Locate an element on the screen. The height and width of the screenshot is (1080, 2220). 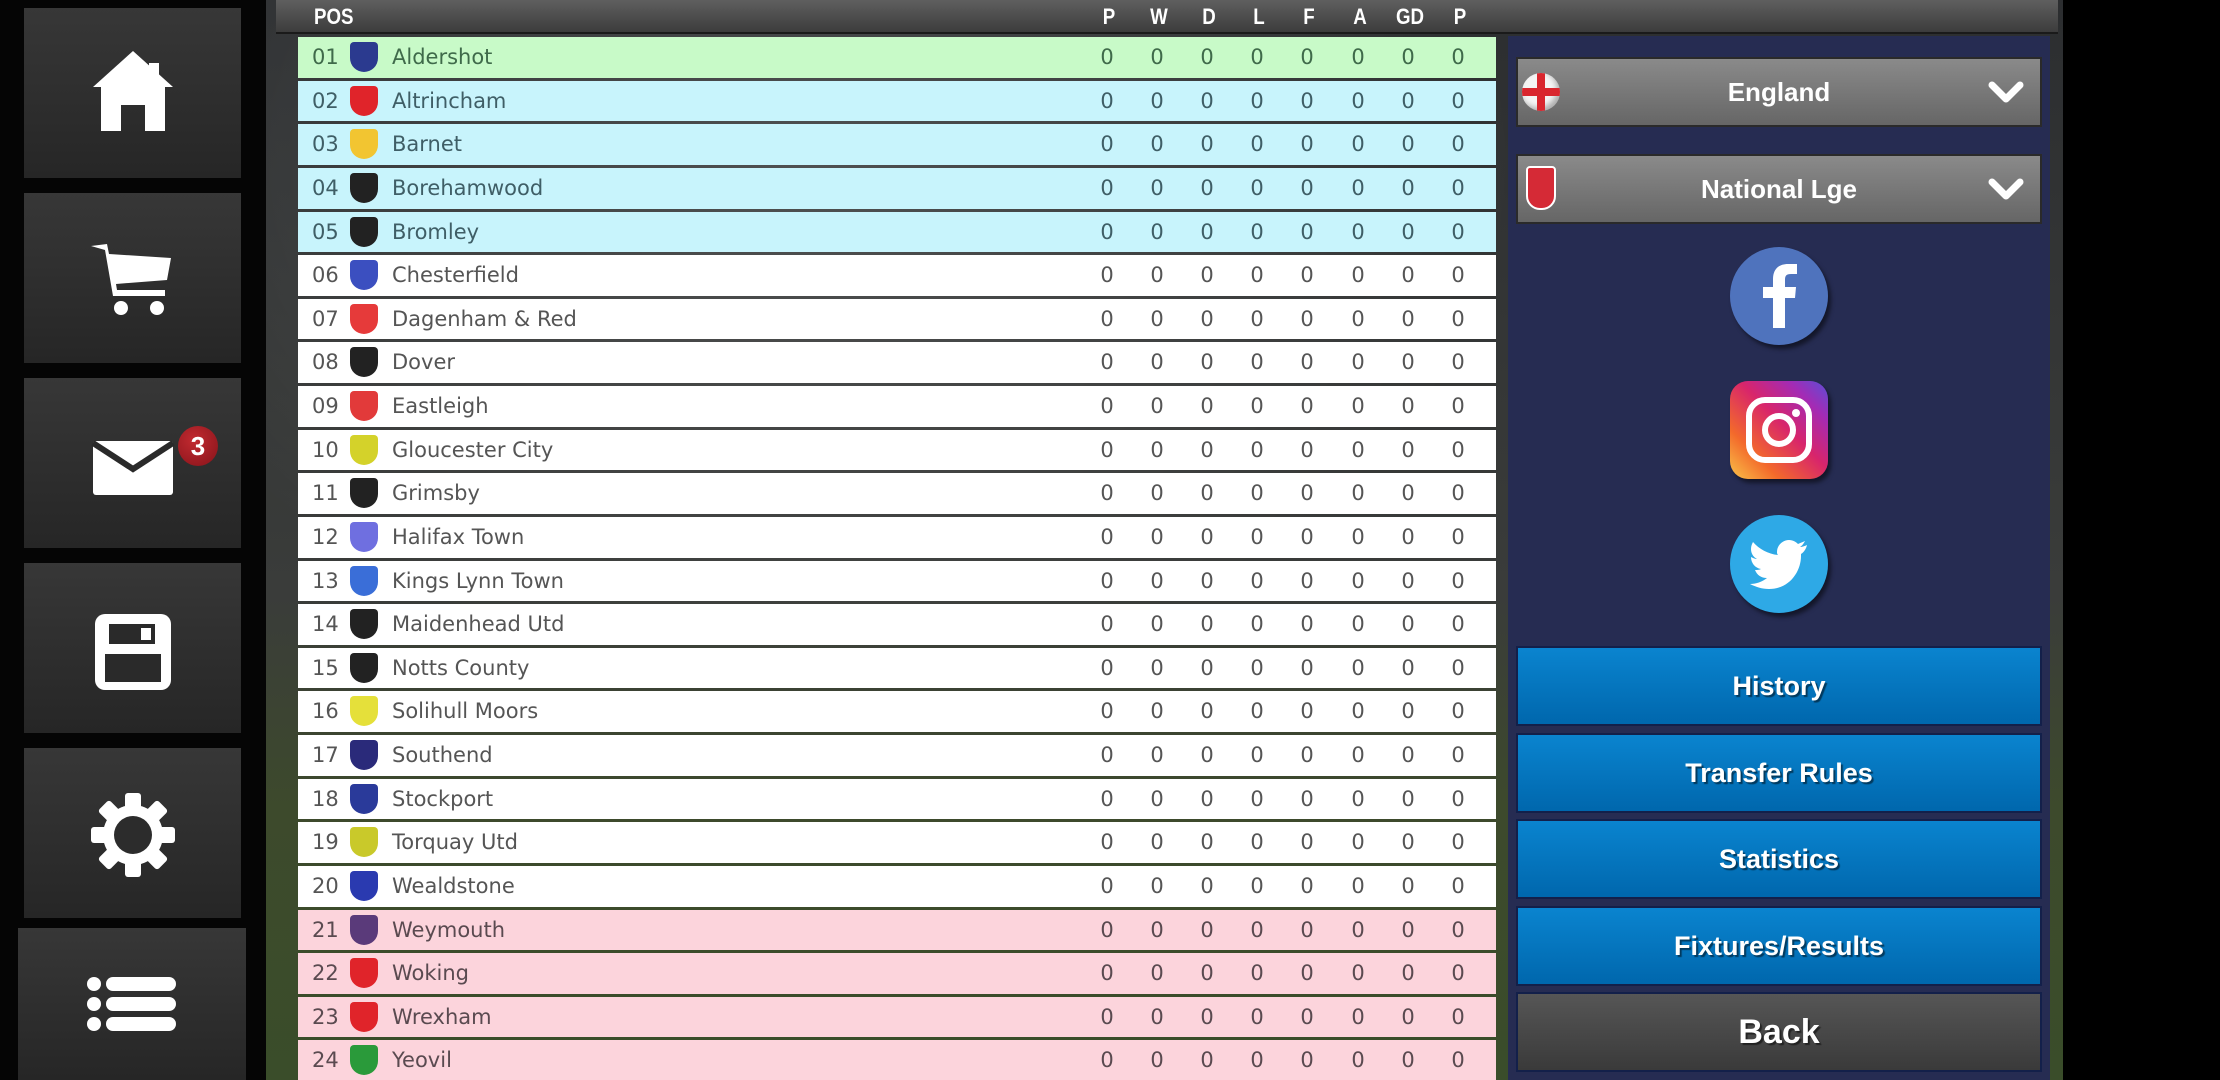
table-row: 12 Halifax Town 0 0 0 0 0 0 0 0 is located at coordinates (897, 537).